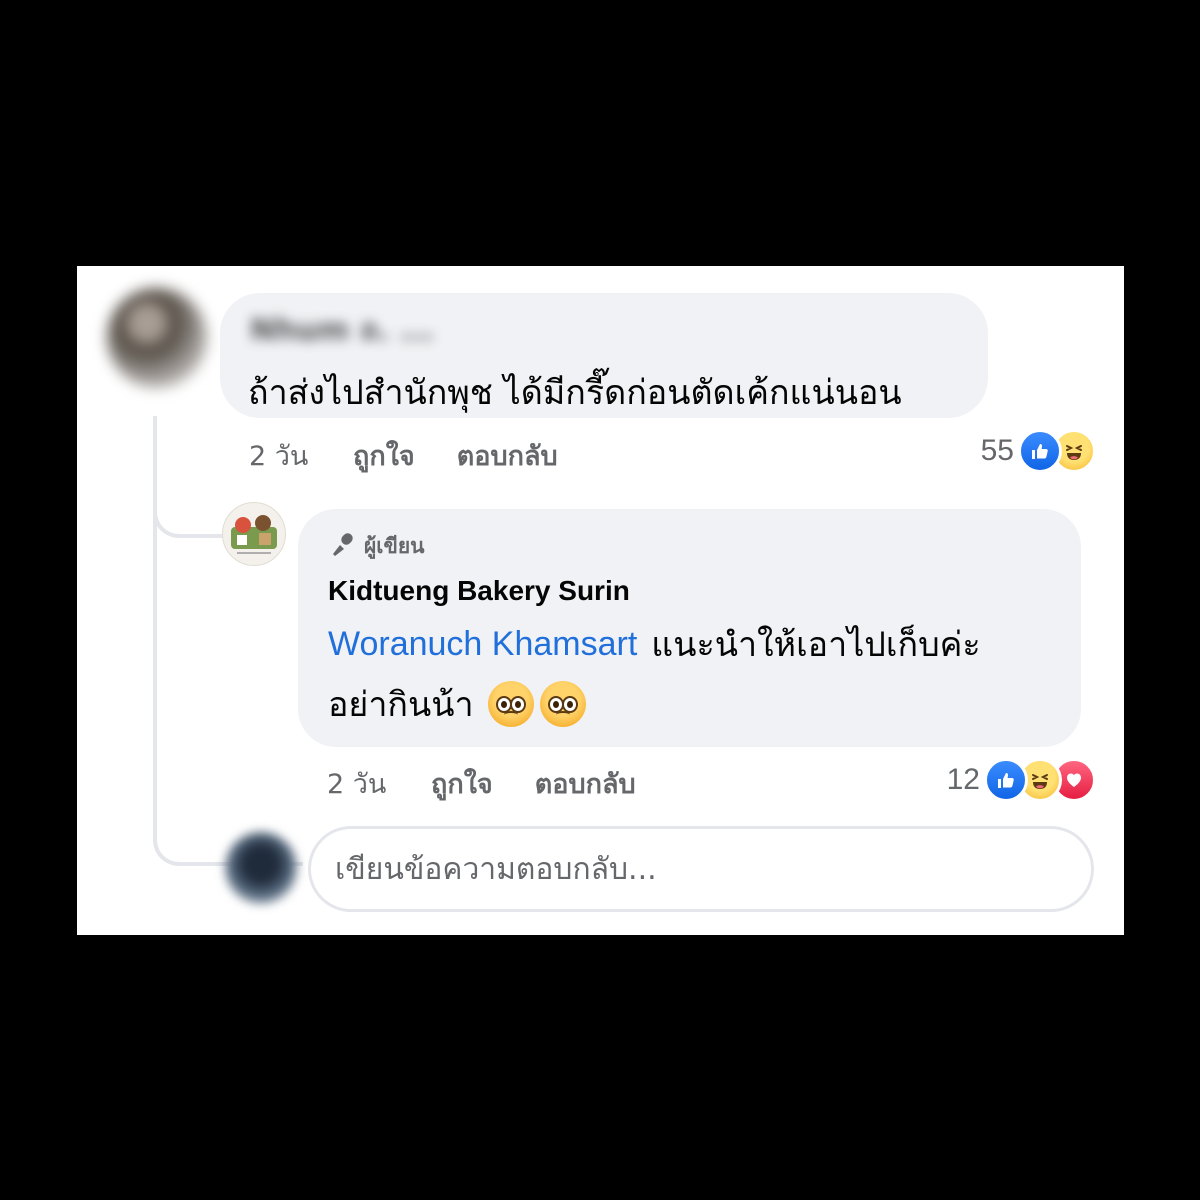 Image resolution: width=1200 pixels, height=1200 pixels. I want to click on reply-text-line: Woranuch Khamsart แนะนำให้เอาไปเก็บค่ะ, so click(654, 644).